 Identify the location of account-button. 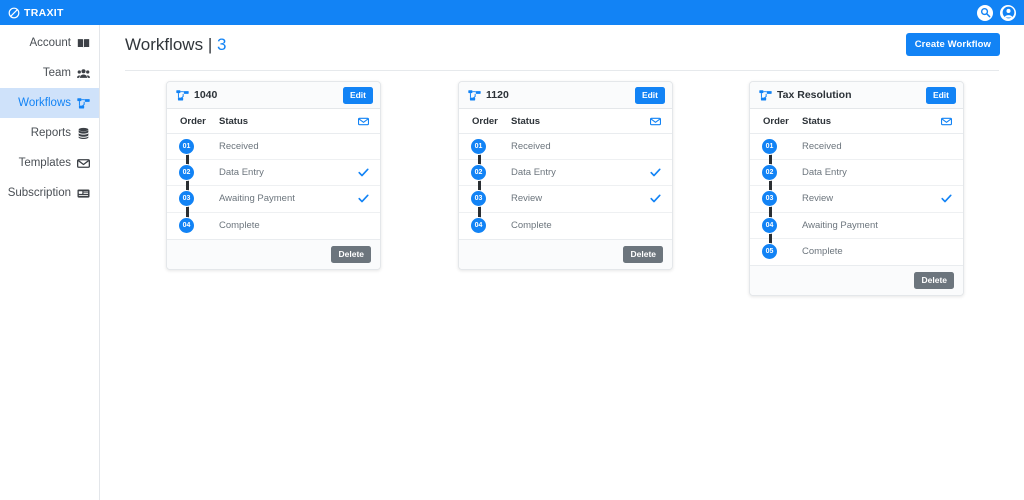
(1008, 12).